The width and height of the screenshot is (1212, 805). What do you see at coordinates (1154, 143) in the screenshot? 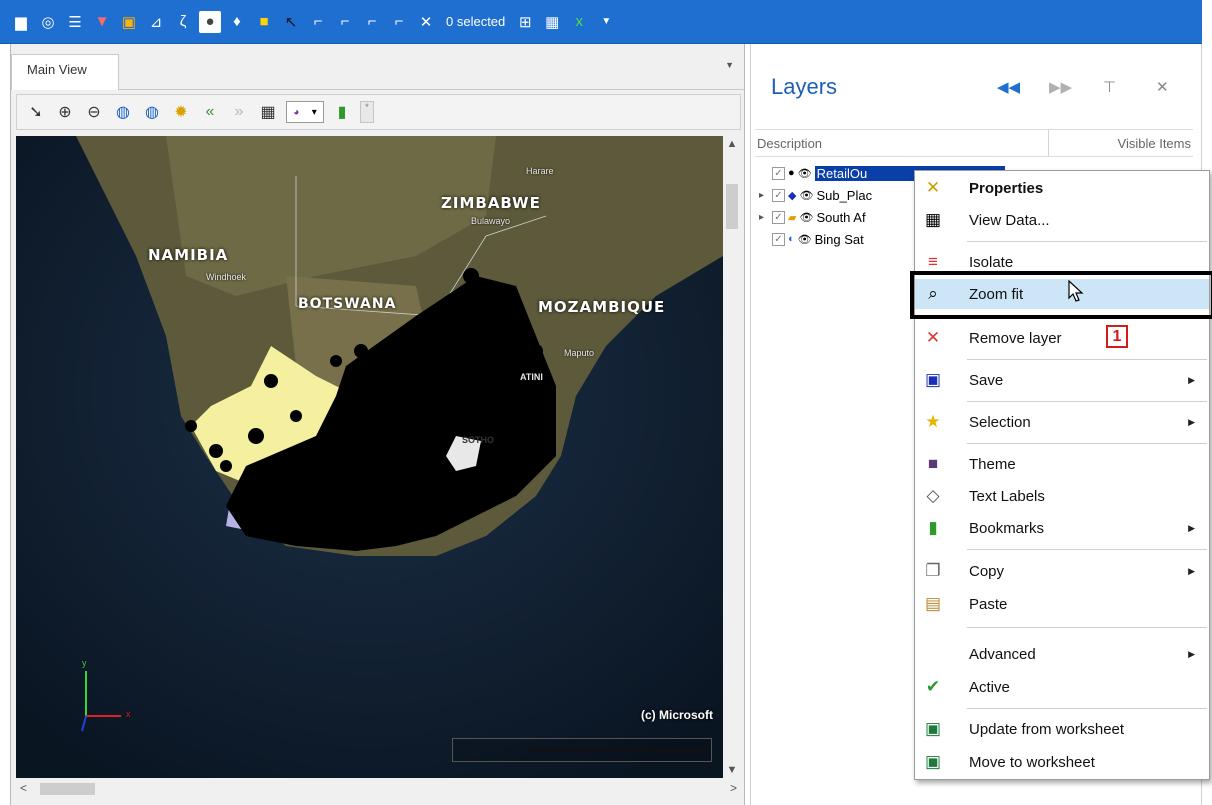
I see `column-visible-items: Visible Items` at bounding box center [1154, 143].